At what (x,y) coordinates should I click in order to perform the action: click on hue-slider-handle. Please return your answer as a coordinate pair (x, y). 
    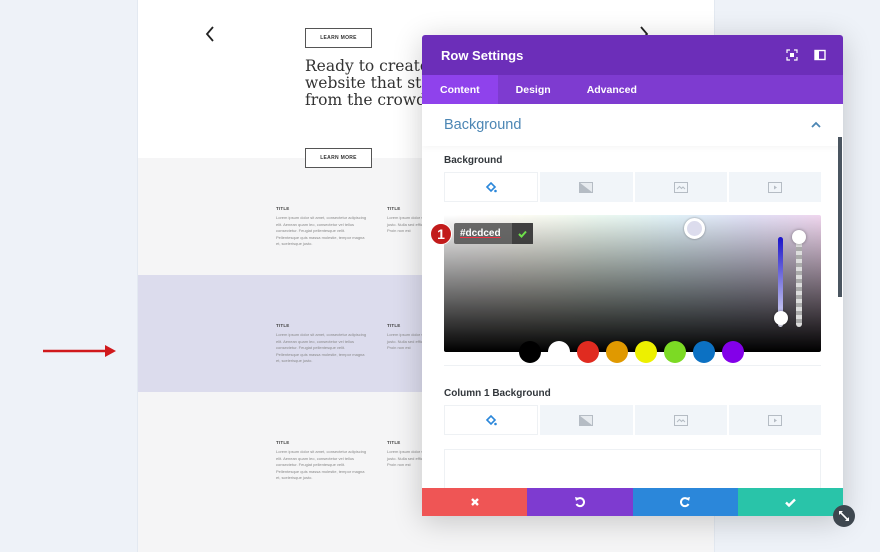
    Looking at the image, I should click on (781, 318).